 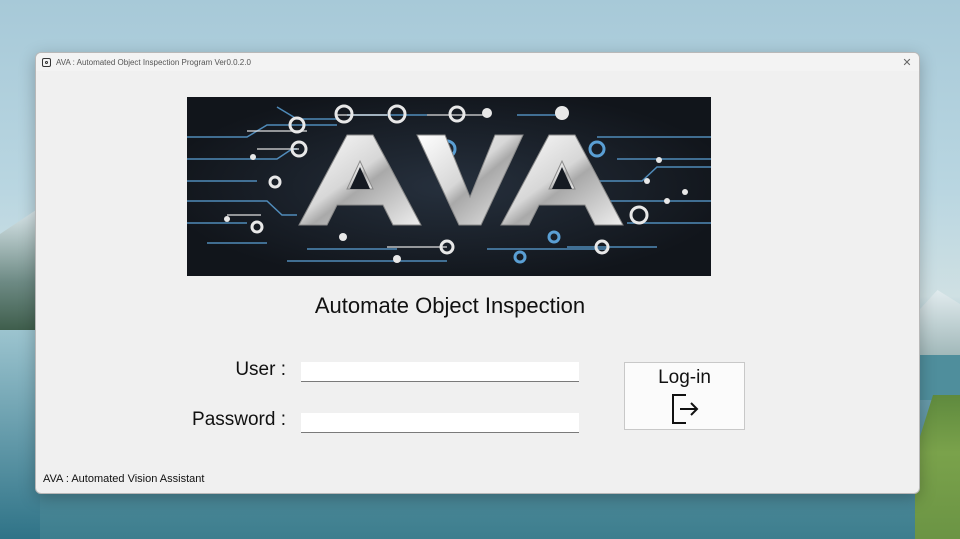 What do you see at coordinates (937, 467) in the screenshot?
I see `desktop-grass-right` at bounding box center [937, 467].